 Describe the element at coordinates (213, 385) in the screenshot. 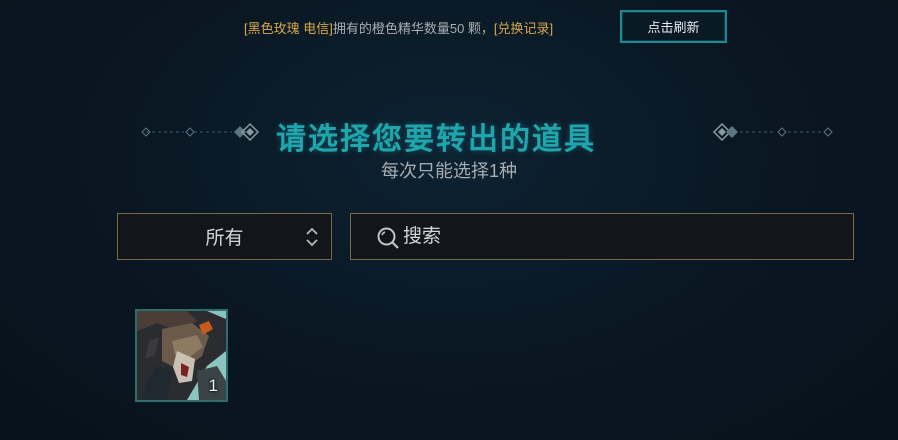

I see `item-count: 1` at that location.